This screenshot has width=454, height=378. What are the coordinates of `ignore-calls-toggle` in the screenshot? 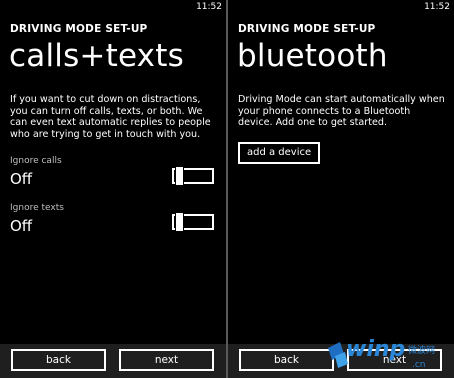 It's located at (193, 176).